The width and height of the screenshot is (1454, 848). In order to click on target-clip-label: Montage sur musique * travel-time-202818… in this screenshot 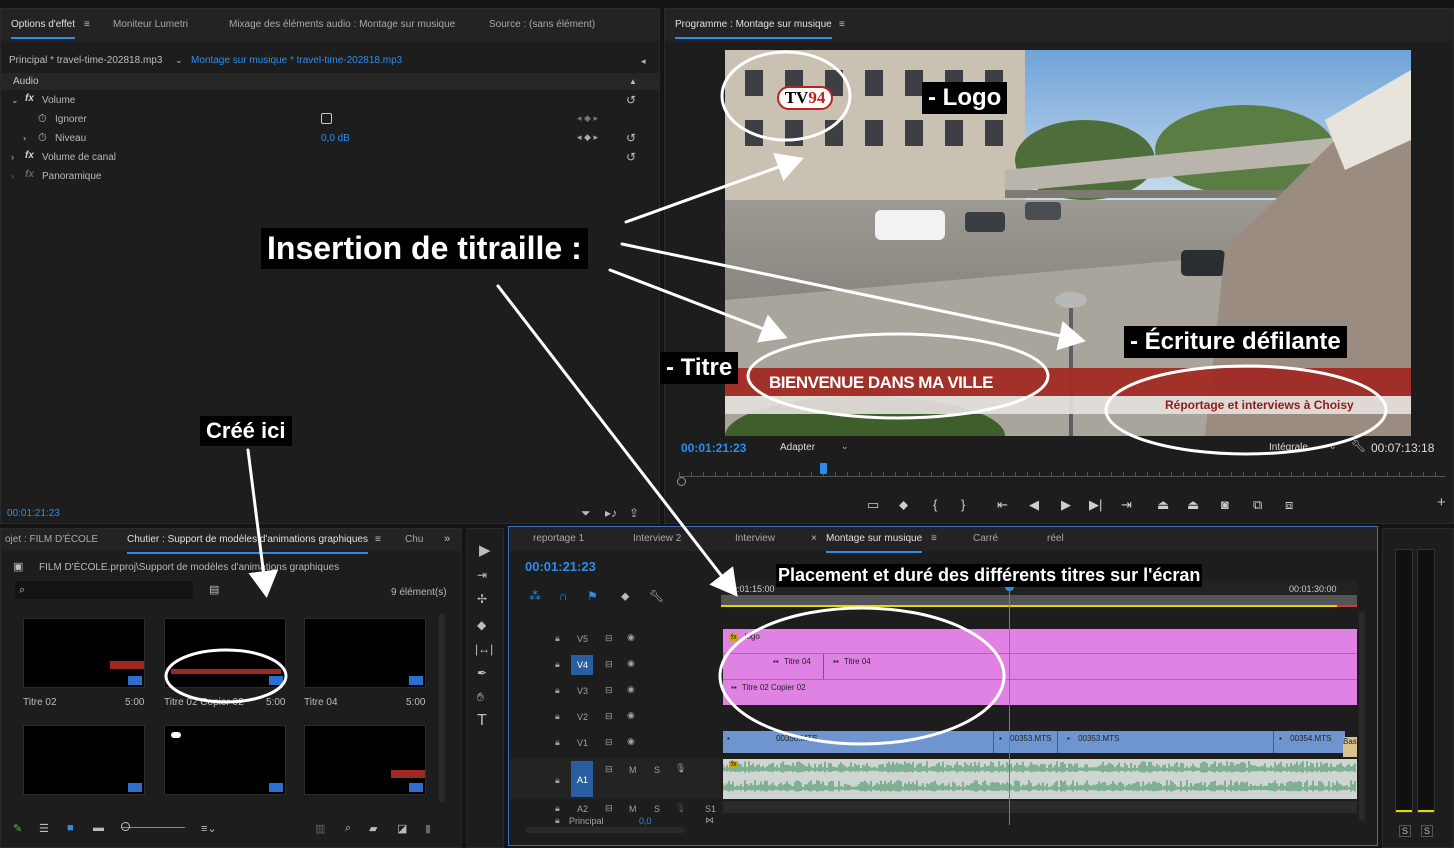, I will do `click(296, 60)`.